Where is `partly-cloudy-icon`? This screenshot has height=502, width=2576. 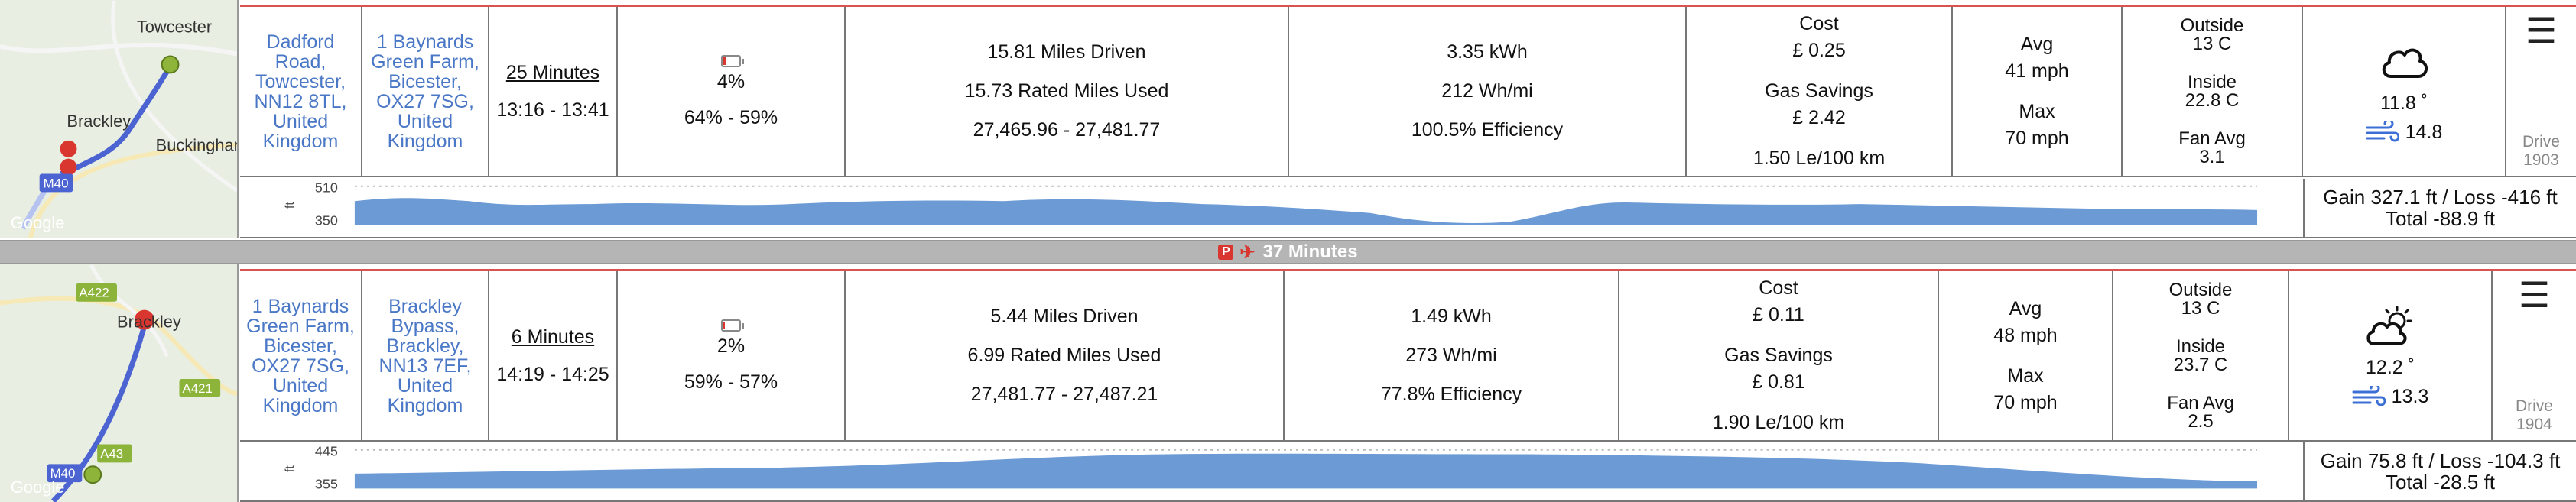
partly-cloudy-icon is located at coordinates (2389, 325).